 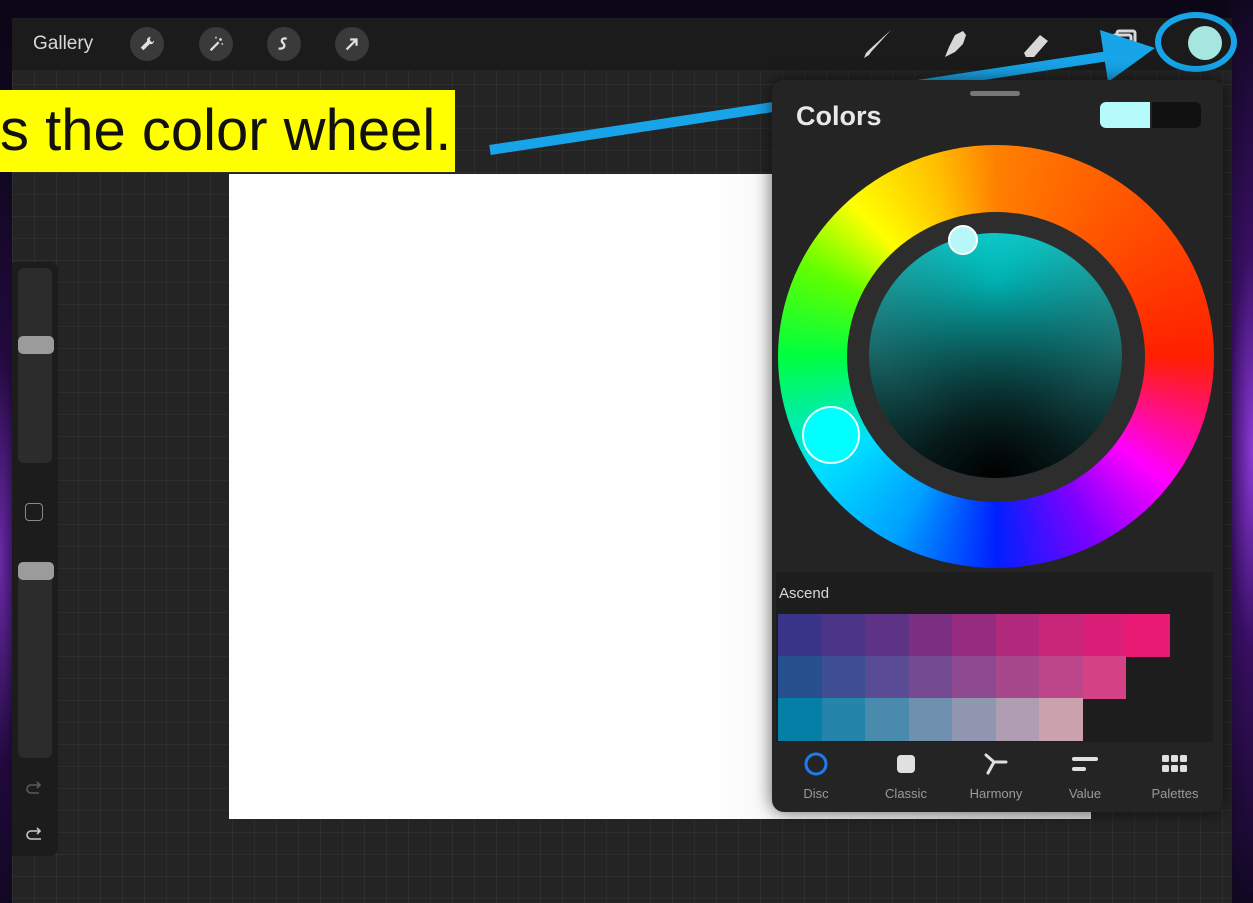 What do you see at coordinates (996, 764) in the screenshot?
I see `harmony-icon` at bounding box center [996, 764].